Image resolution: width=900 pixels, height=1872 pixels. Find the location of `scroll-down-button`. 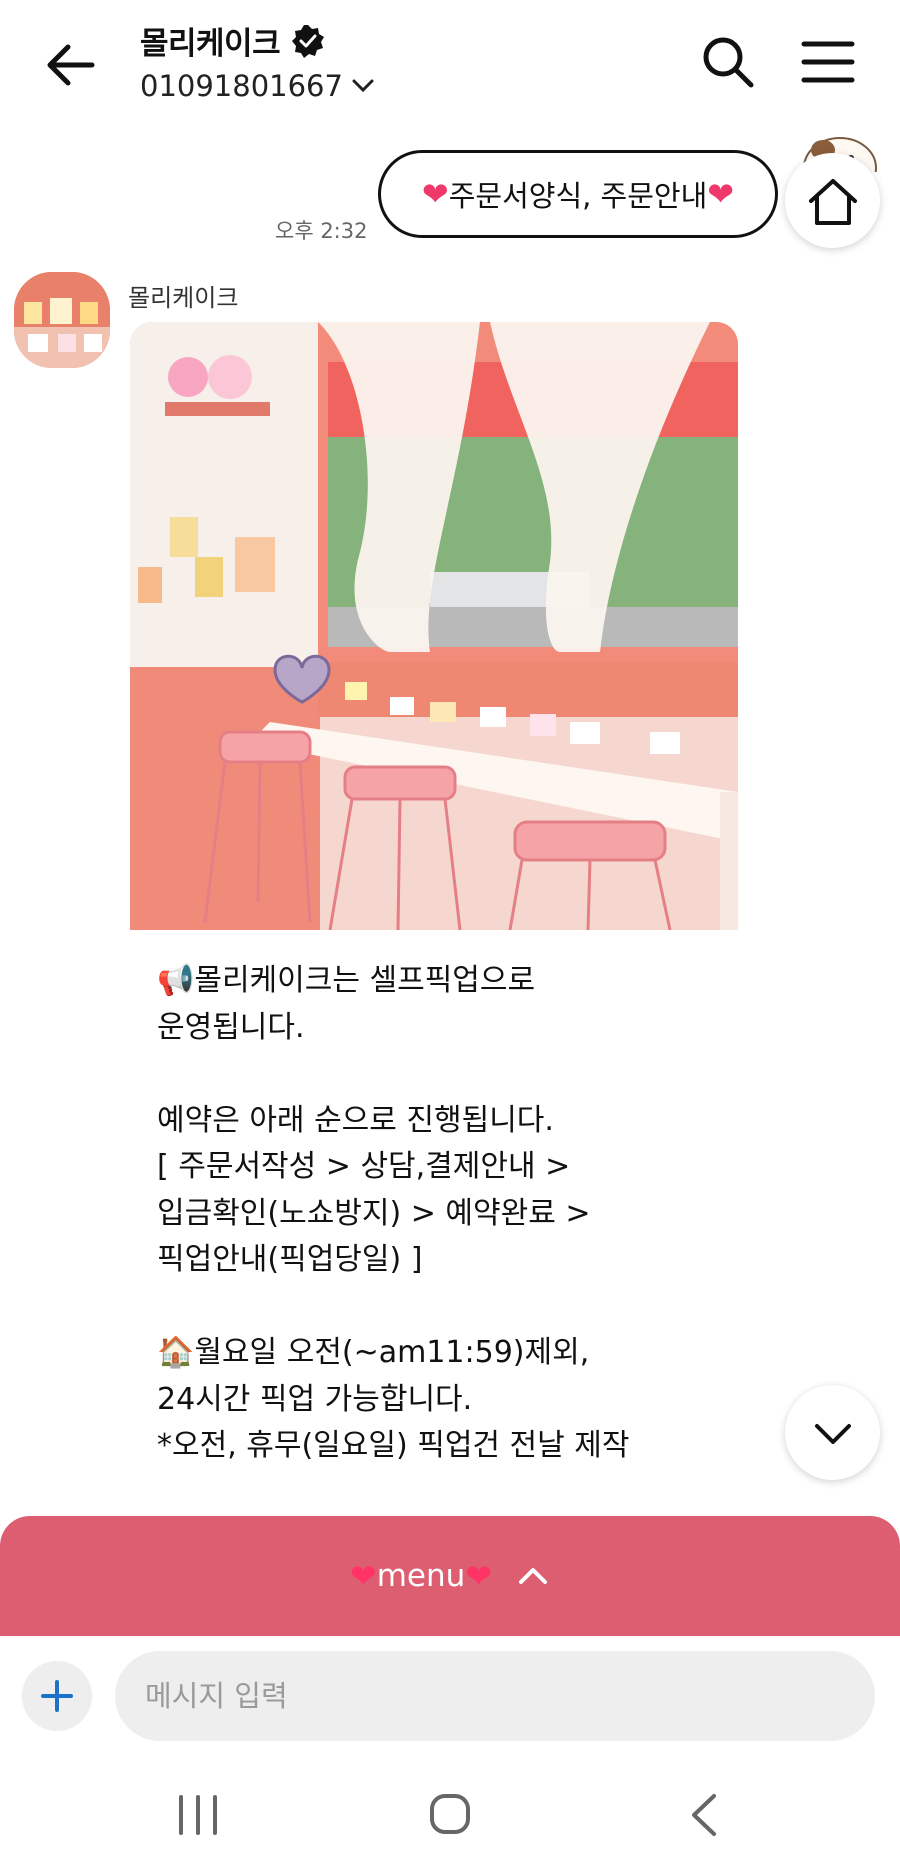

scroll-down-button is located at coordinates (832, 1432).